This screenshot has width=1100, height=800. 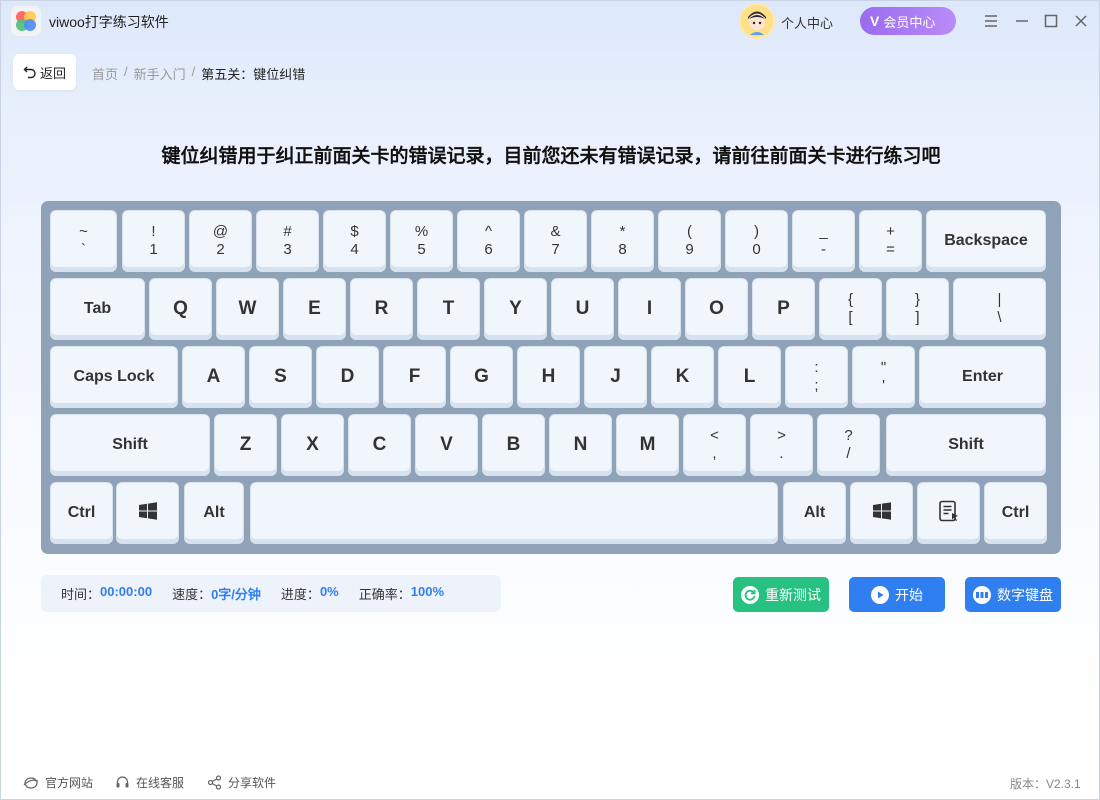 I want to click on start-button: 开始, so click(x=897, y=594).